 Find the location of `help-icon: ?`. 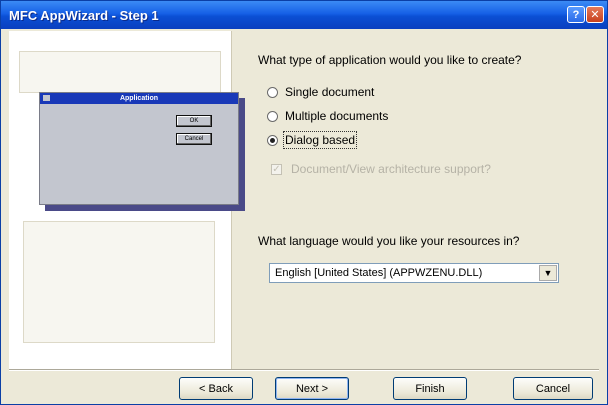

help-icon: ? is located at coordinates (576, 14).